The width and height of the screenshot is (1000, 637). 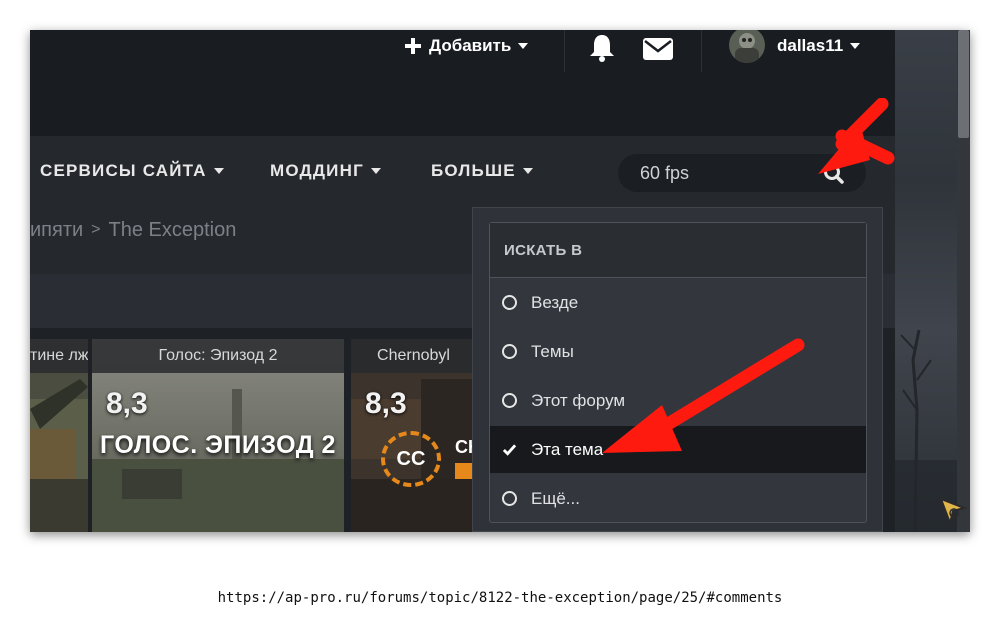 What do you see at coordinates (56, 230) in the screenshot?
I see `breadcrumb-item: ипяти` at bounding box center [56, 230].